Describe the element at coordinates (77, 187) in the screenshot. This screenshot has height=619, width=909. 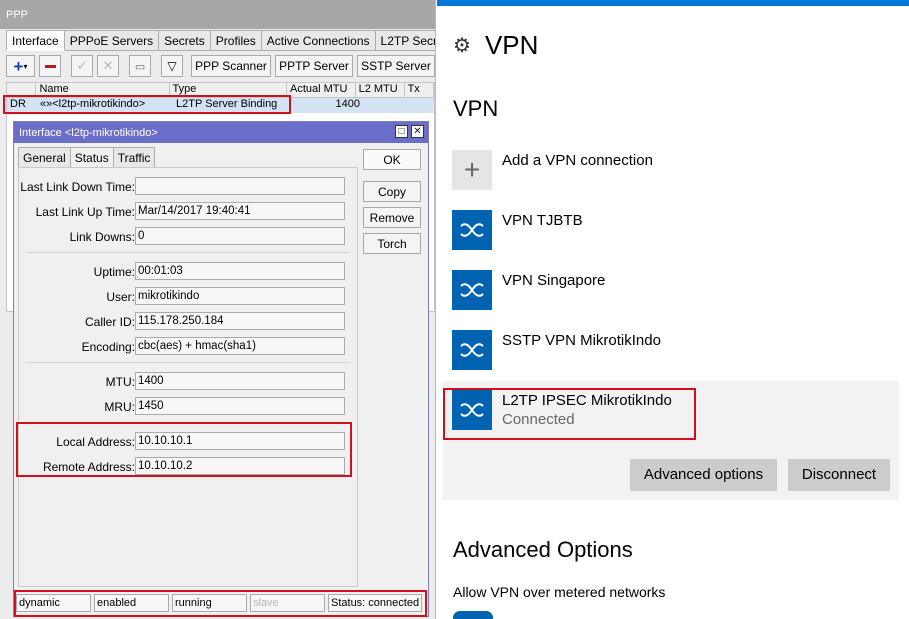
I see `last-link-down-label: Last Link Down Time:` at that location.